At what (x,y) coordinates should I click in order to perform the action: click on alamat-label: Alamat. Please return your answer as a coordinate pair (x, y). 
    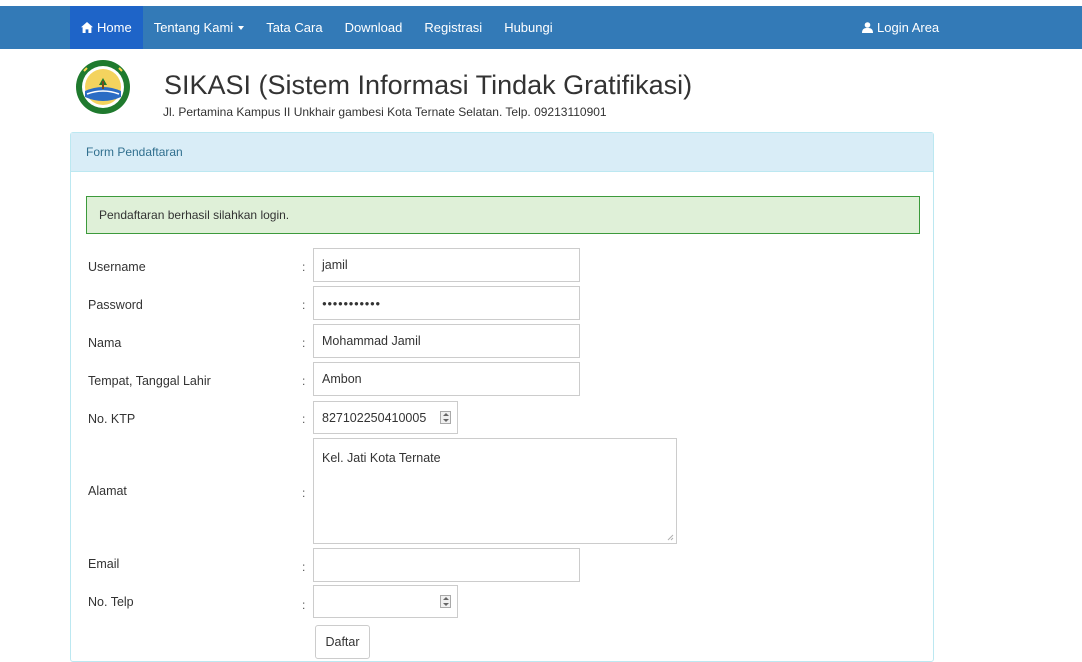
    Looking at the image, I should click on (107, 491).